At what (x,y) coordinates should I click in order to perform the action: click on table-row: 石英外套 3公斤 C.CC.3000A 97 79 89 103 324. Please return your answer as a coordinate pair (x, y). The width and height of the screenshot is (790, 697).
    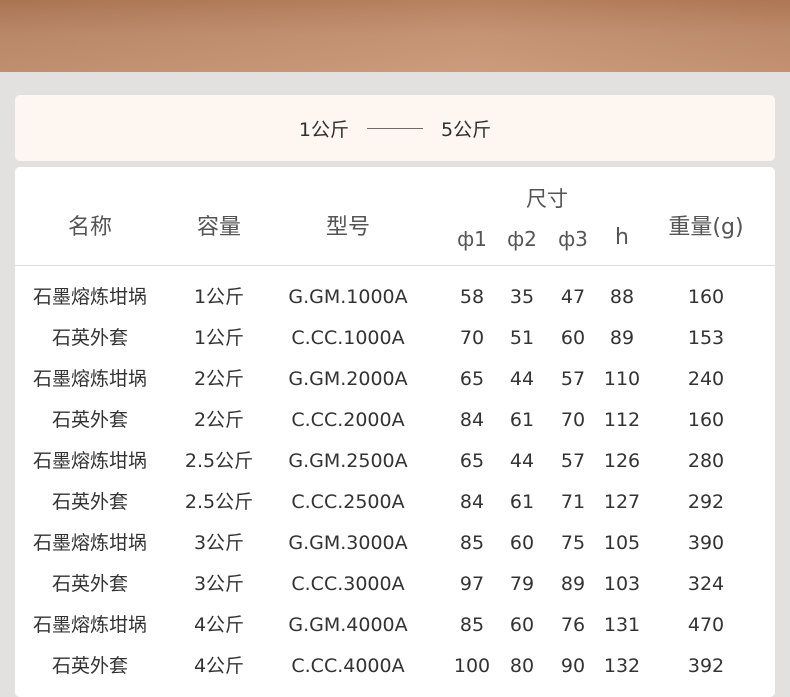
    Looking at the image, I should click on (395, 584).